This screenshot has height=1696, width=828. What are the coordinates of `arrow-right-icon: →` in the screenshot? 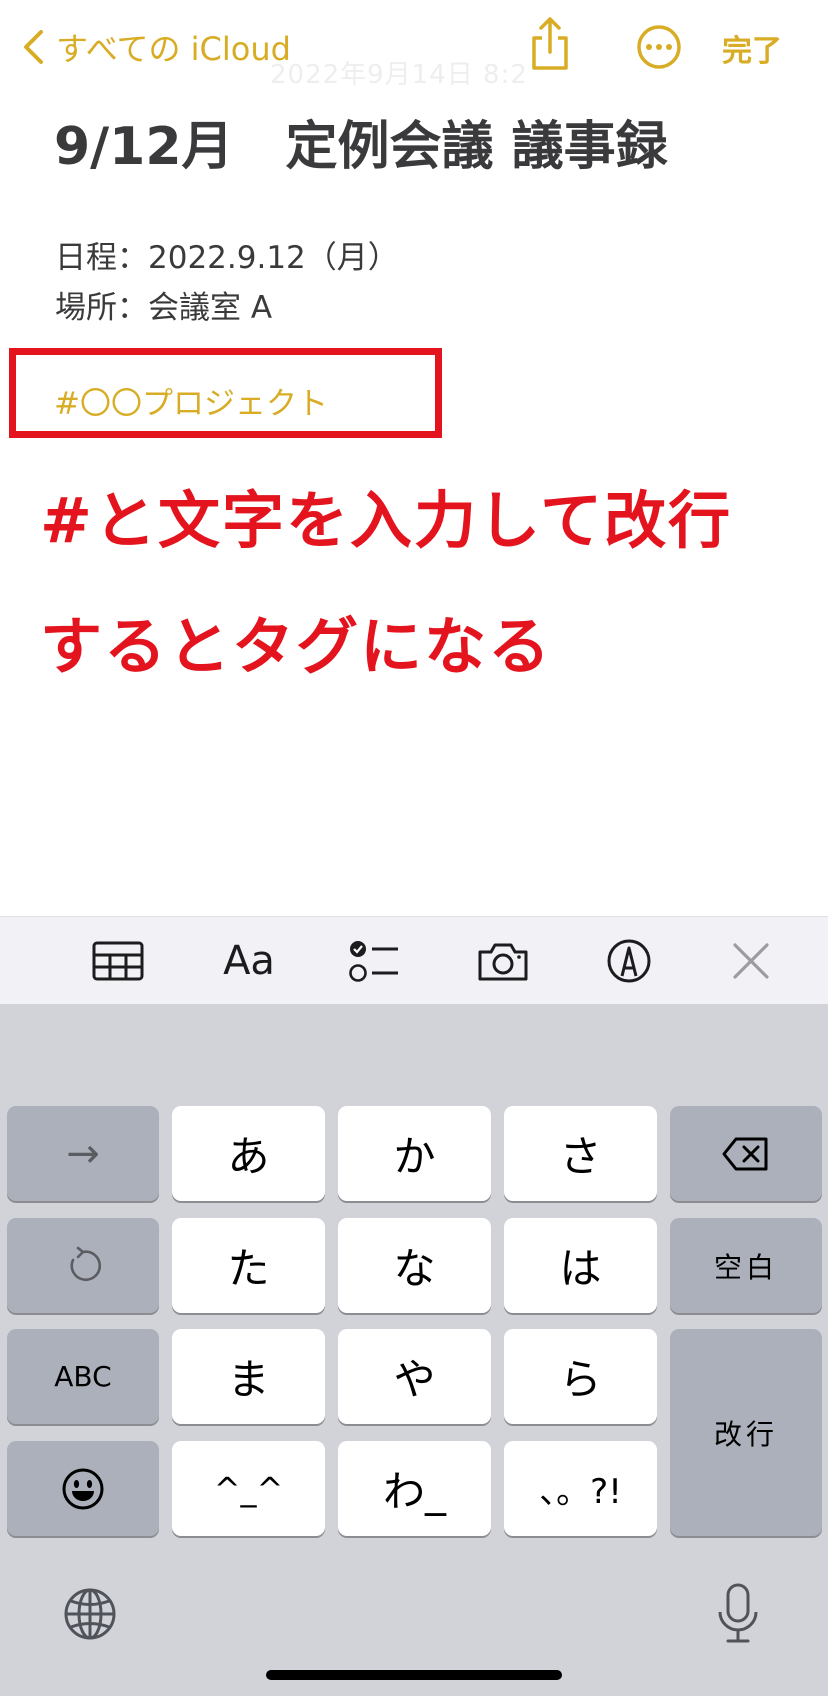 It's located at (83, 1153).